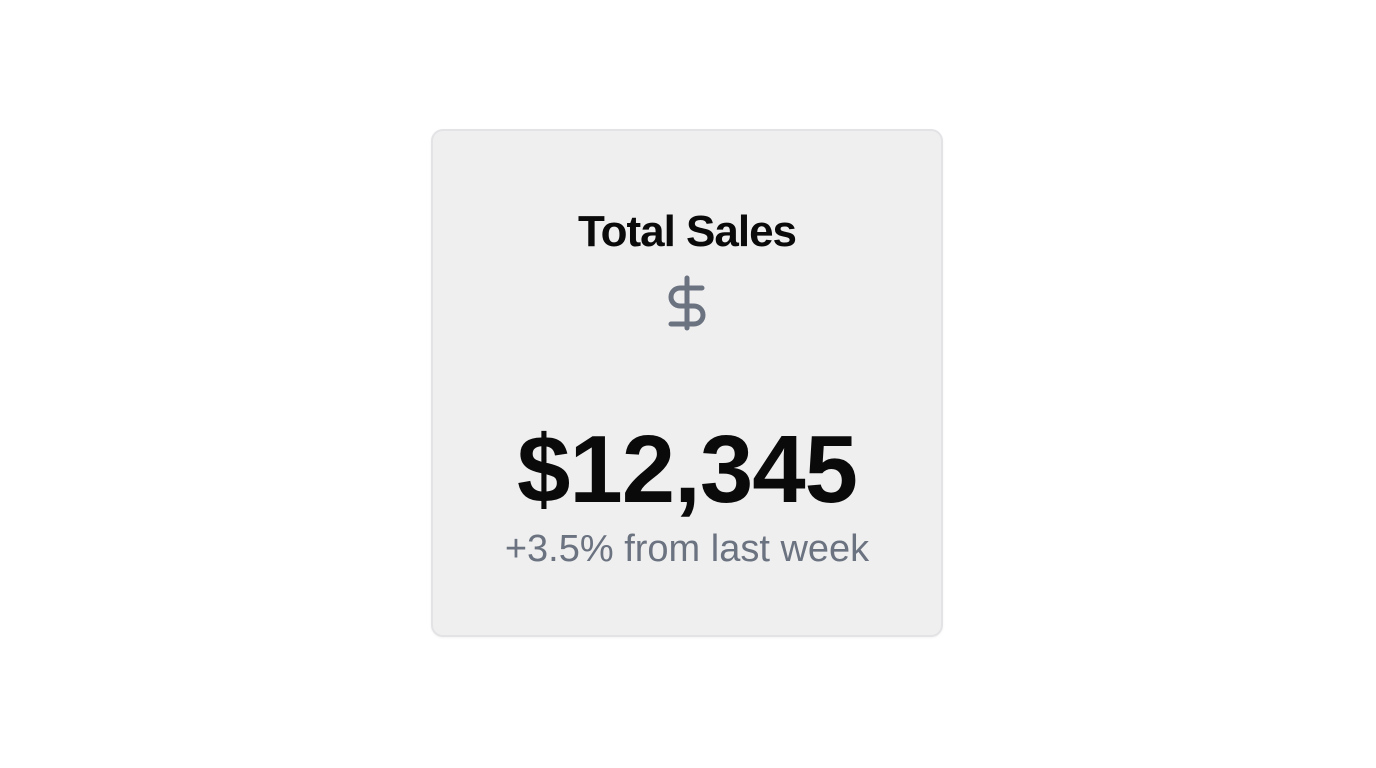 This screenshot has width=1376, height=768. Describe the element at coordinates (687, 231) in the screenshot. I see `card-title: Total Sales` at that location.